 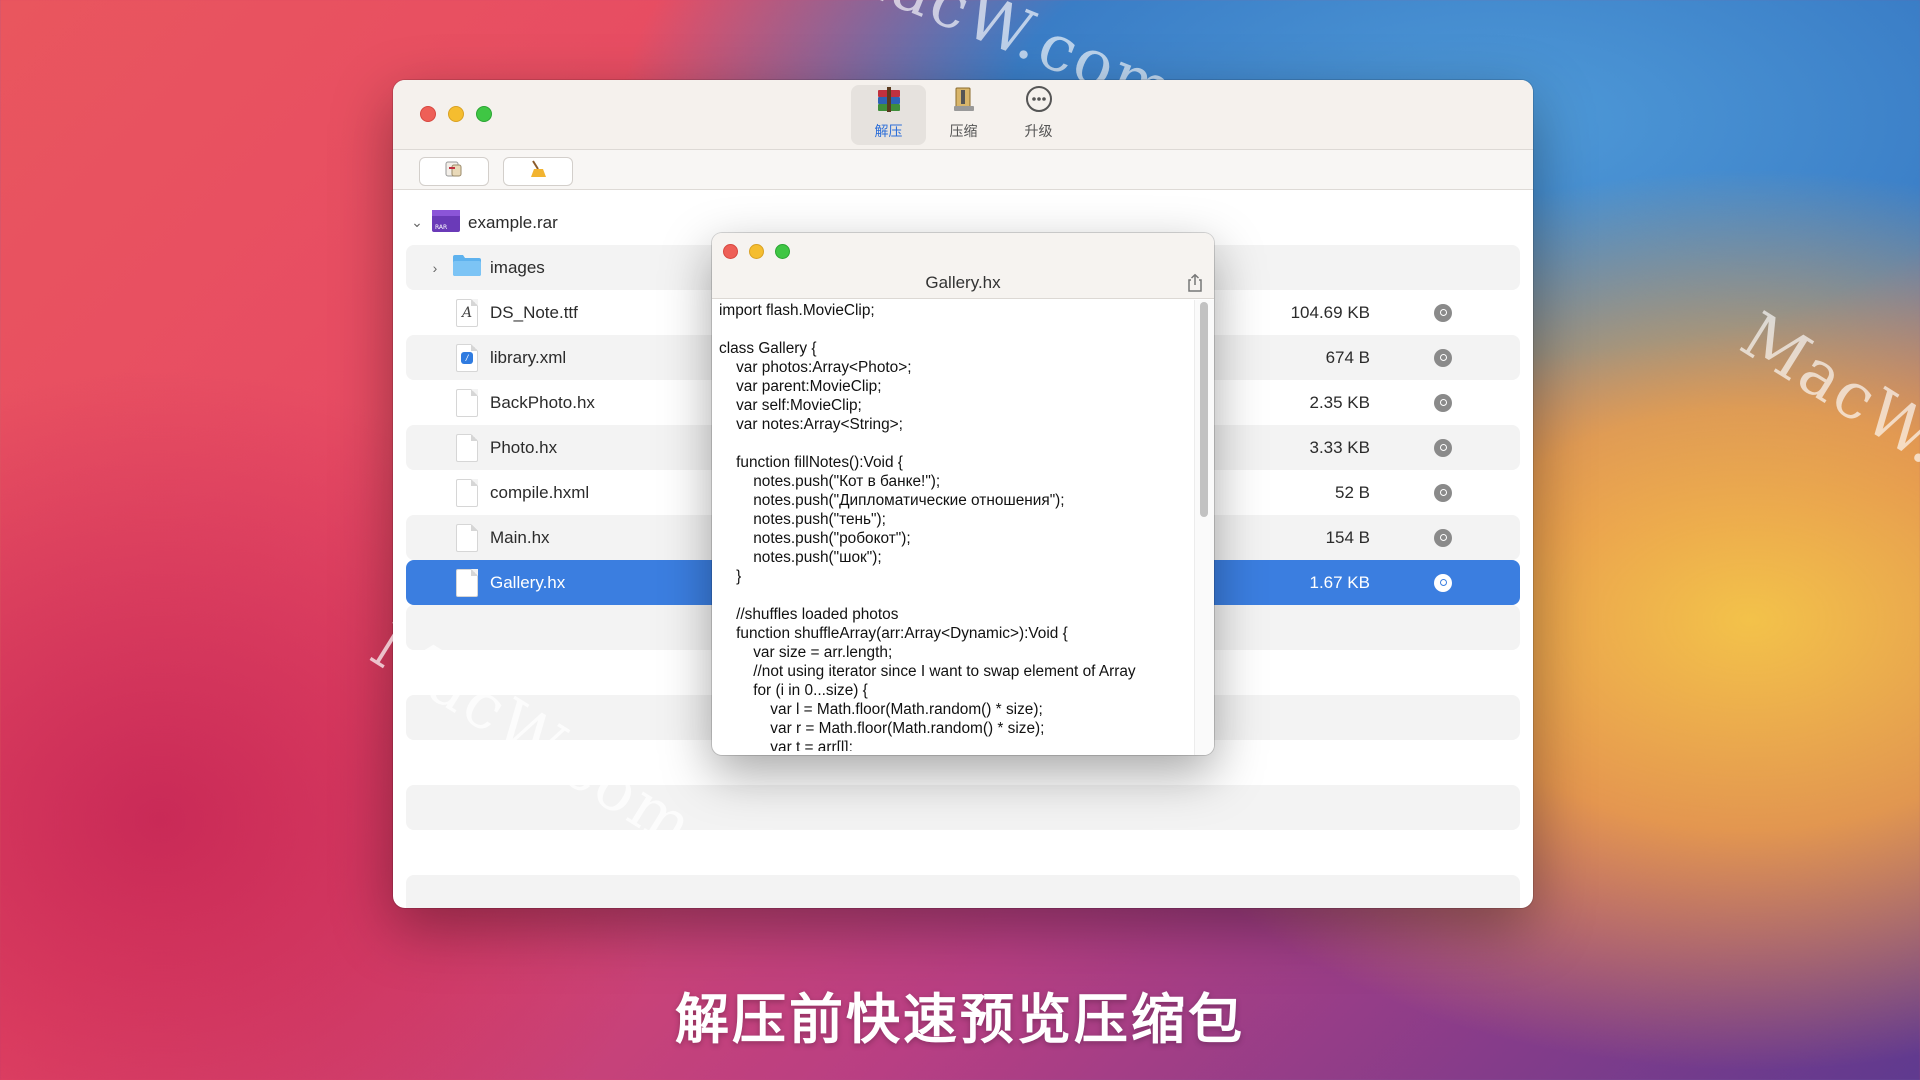 What do you see at coordinates (428, 114) in the screenshot?
I see `close-button` at bounding box center [428, 114].